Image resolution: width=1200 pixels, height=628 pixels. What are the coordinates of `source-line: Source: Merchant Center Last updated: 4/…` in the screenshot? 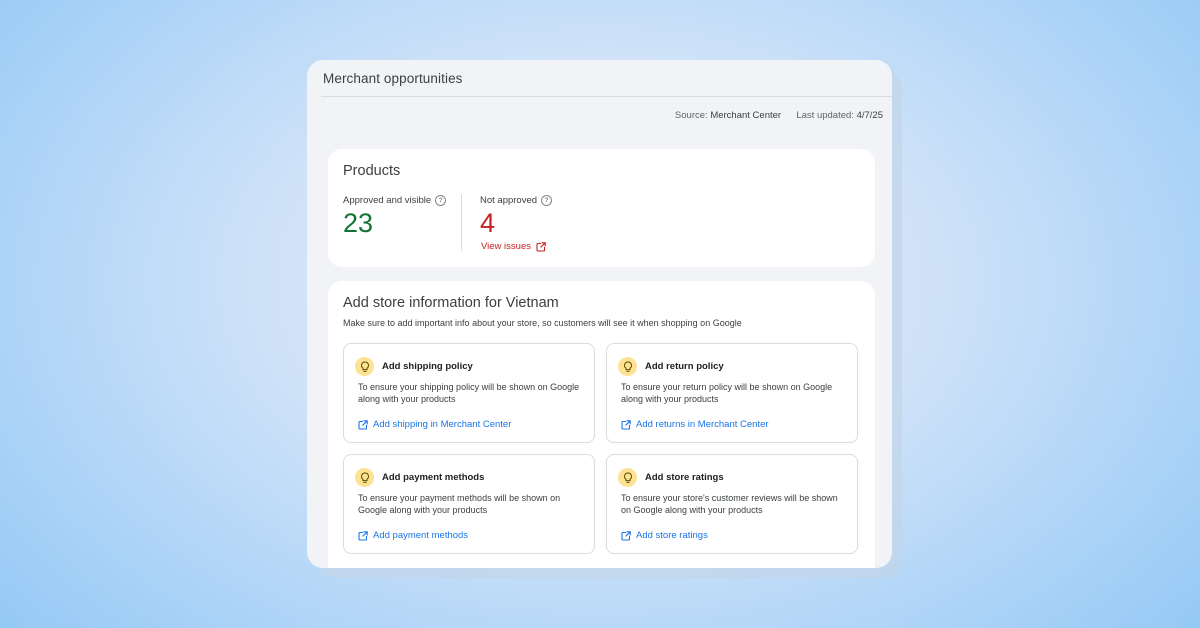 It's located at (779, 115).